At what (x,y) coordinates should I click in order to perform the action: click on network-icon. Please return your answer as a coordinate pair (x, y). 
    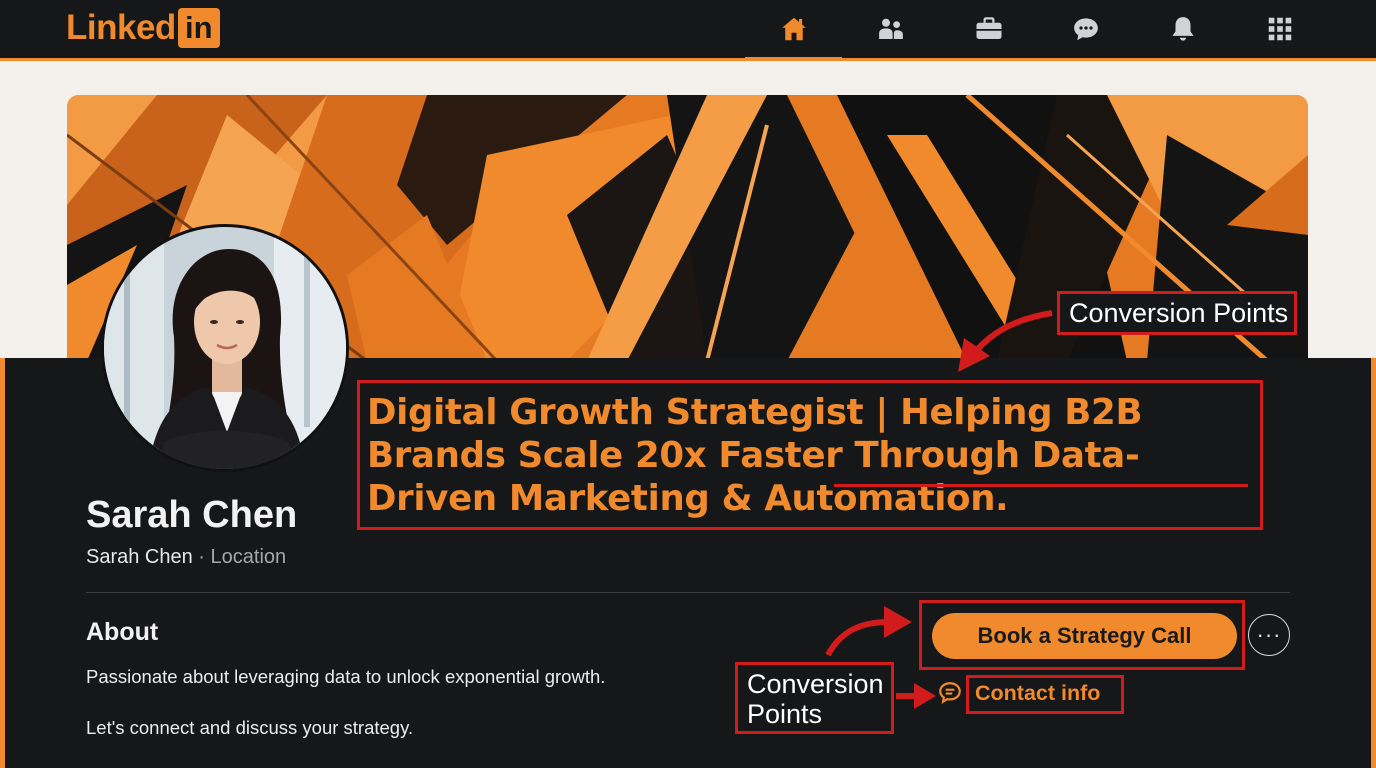
    Looking at the image, I should click on (890, 28).